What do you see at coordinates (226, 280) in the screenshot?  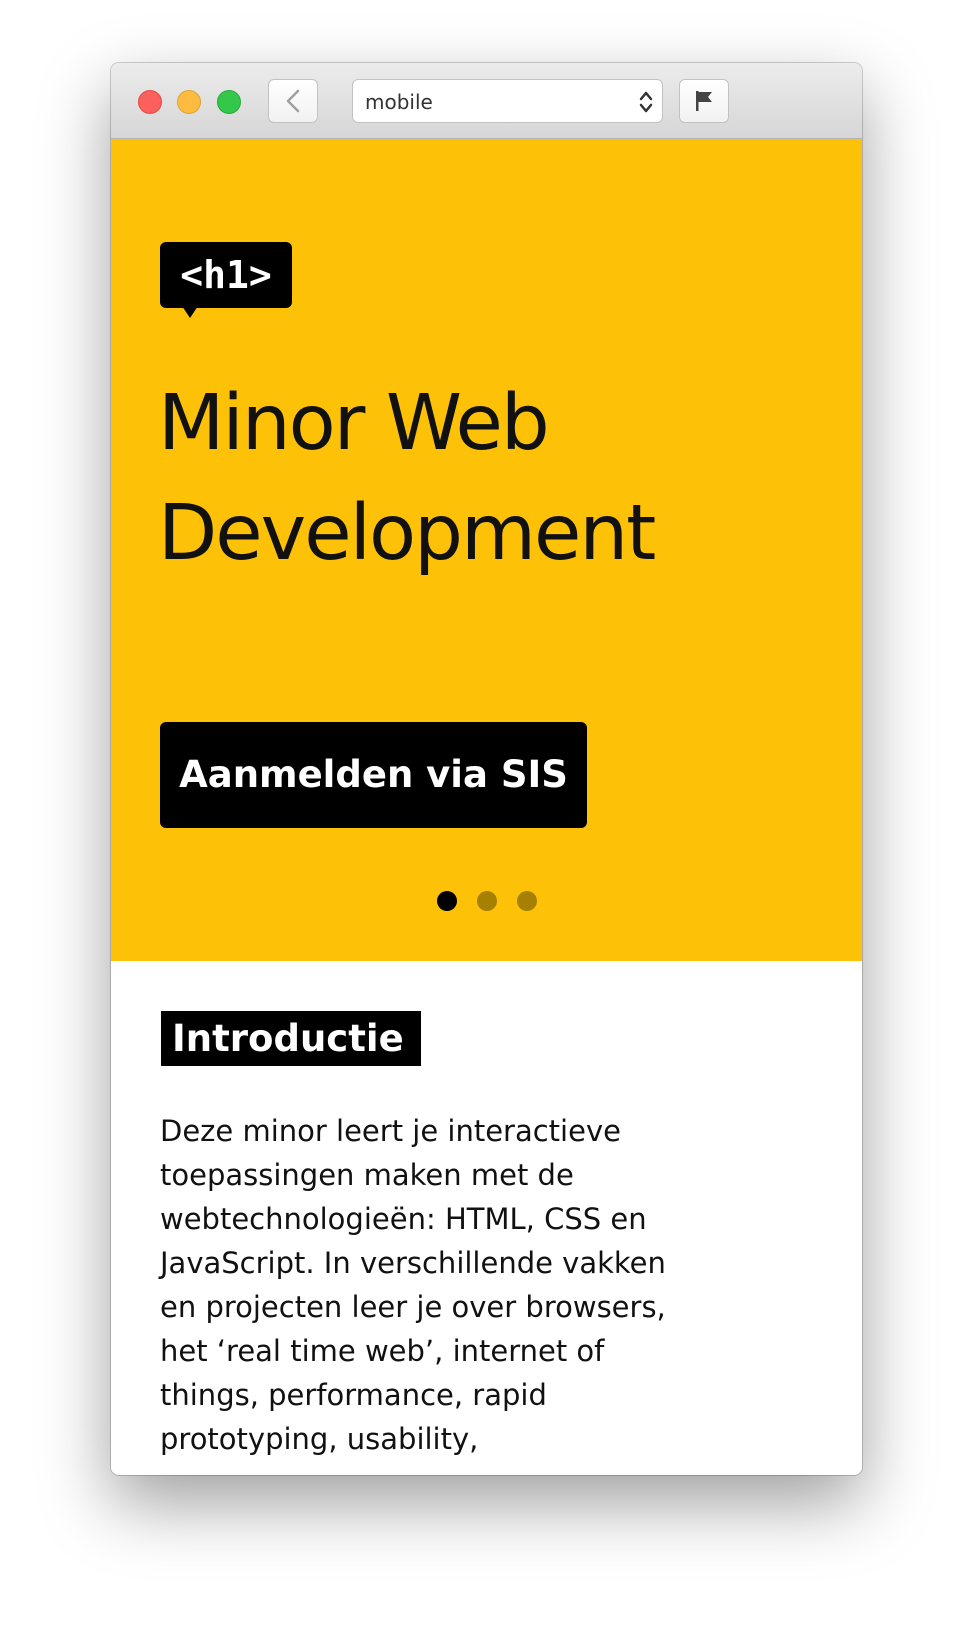 I see `h1-badge-logo: <h1>` at bounding box center [226, 280].